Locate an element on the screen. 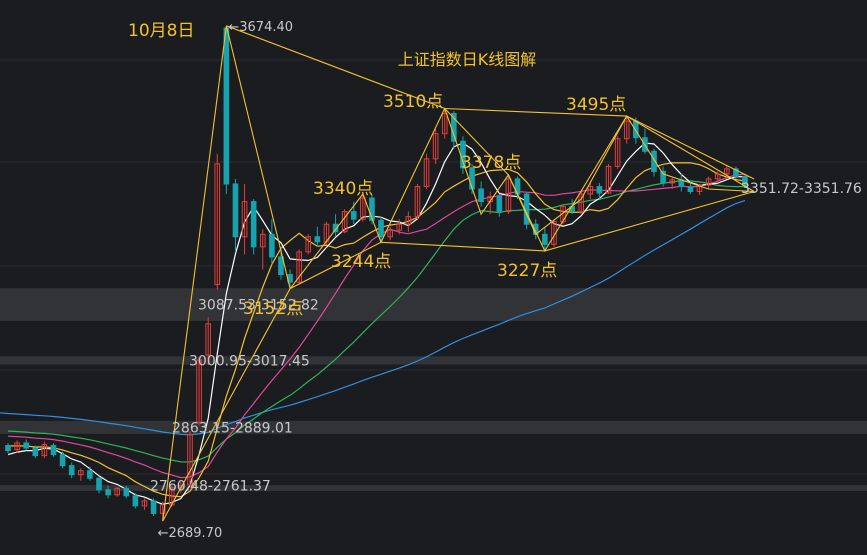 The width and height of the screenshot is (867, 555). gap-zone-label: 2760.48-2761.37 is located at coordinates (210, 486).